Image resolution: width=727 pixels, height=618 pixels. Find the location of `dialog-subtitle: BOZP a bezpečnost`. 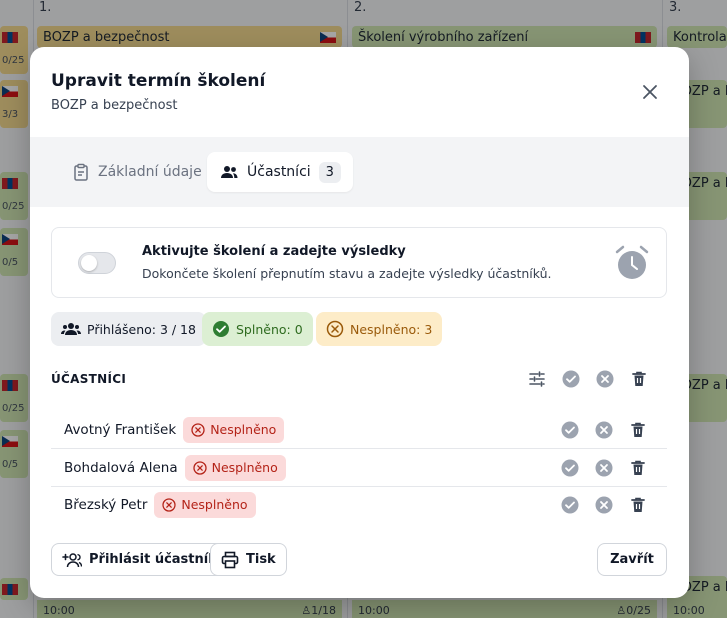

dialog-subtitle: BOZP a bezpečnost is located at coordinates (114, 105).